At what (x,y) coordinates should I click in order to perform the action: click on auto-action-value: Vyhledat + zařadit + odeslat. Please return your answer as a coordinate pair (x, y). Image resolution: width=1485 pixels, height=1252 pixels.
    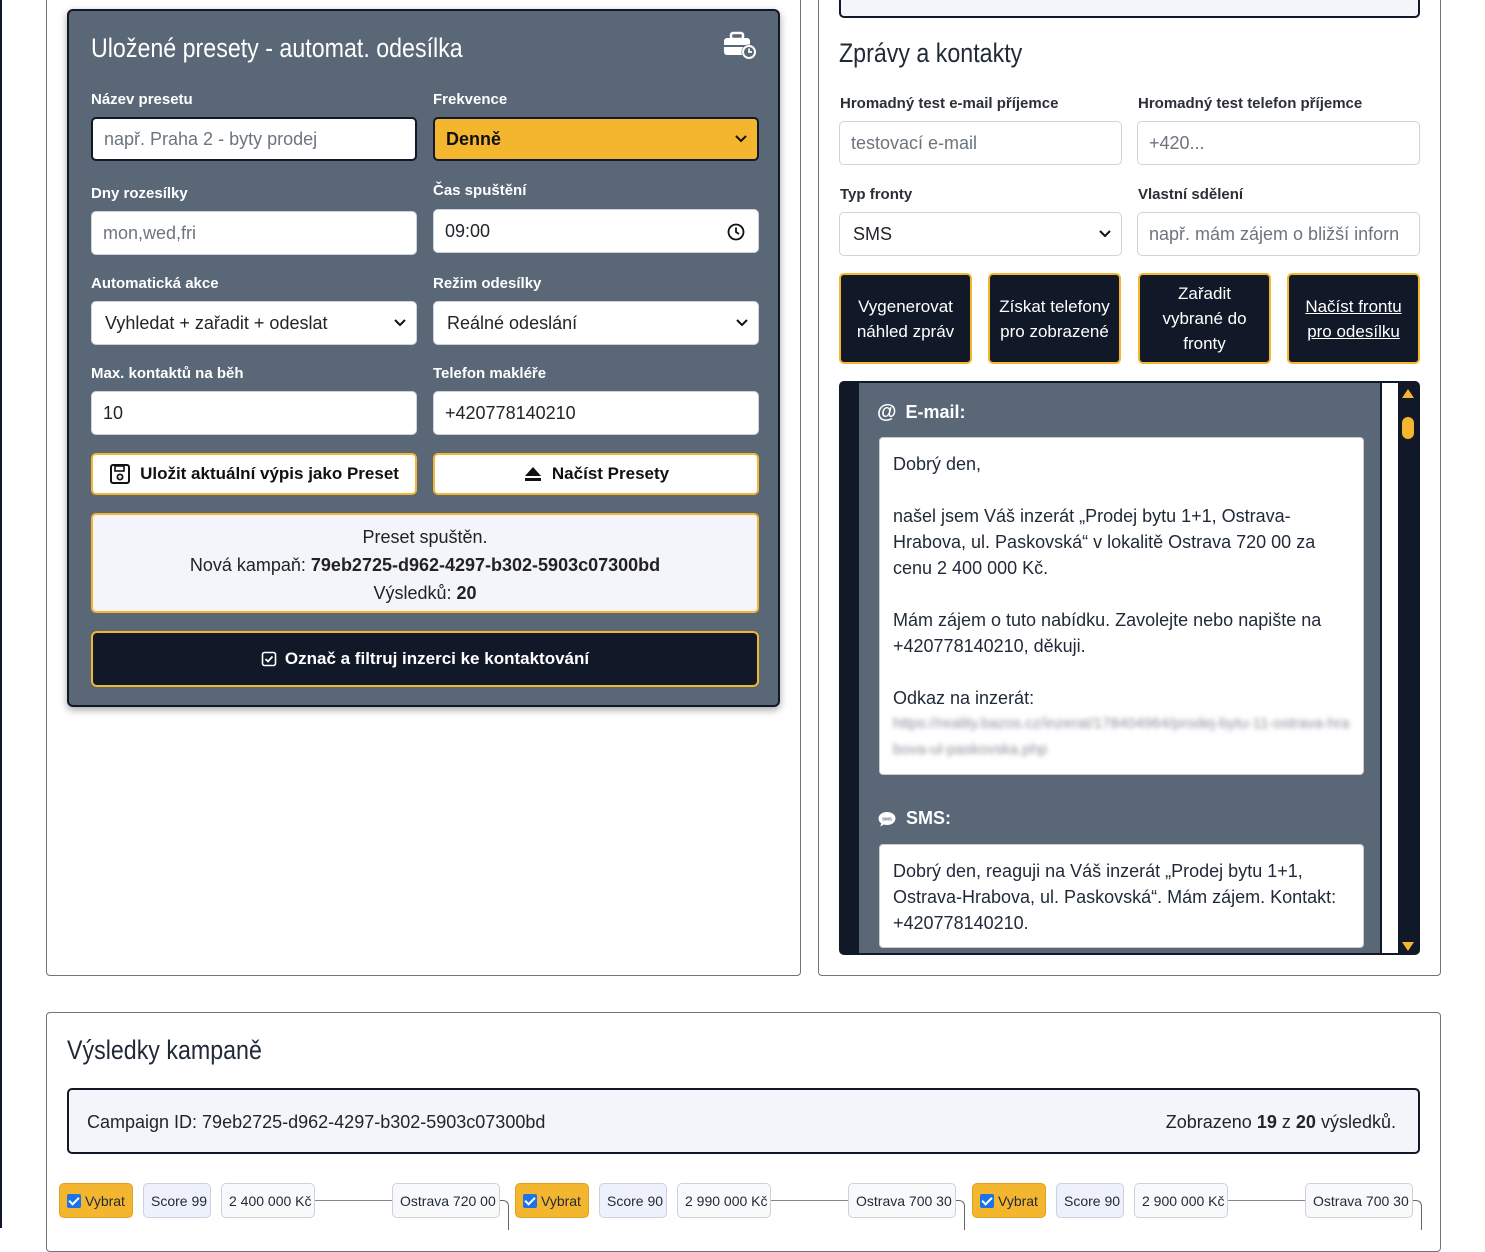
    Looking at the image, I should click on (216, 322).